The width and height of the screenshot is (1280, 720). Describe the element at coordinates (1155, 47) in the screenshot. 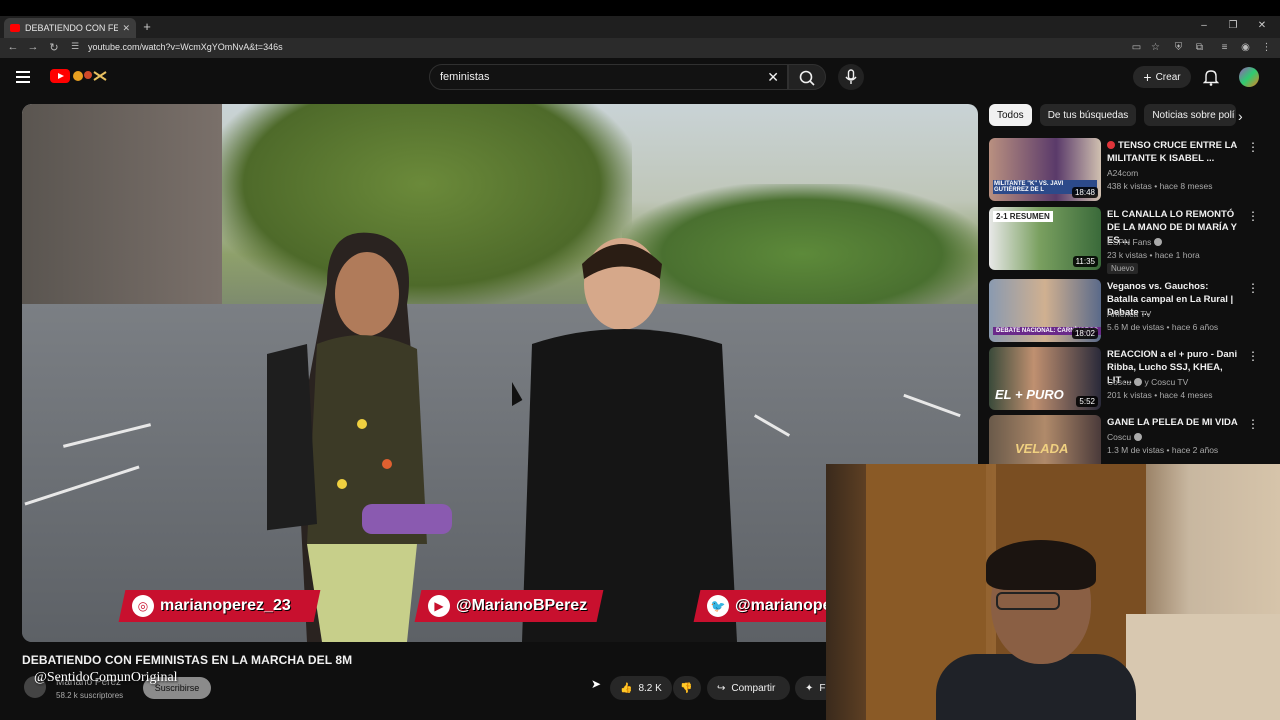

I see `bookmark-star-icon: ☆` at that location.